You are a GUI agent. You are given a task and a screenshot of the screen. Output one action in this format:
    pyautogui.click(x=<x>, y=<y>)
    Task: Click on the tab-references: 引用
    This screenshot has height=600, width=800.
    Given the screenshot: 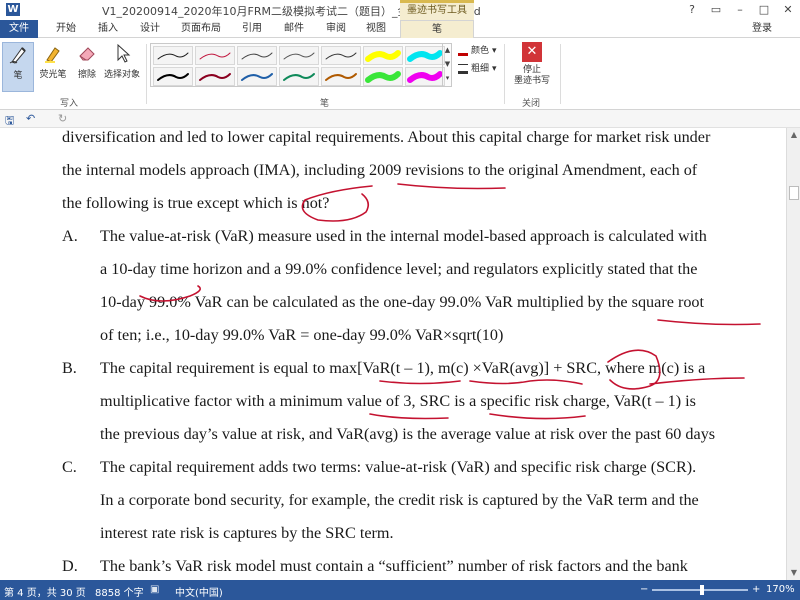 What is the action you would take?
    pyautogui.click(x=252, y=29)
    